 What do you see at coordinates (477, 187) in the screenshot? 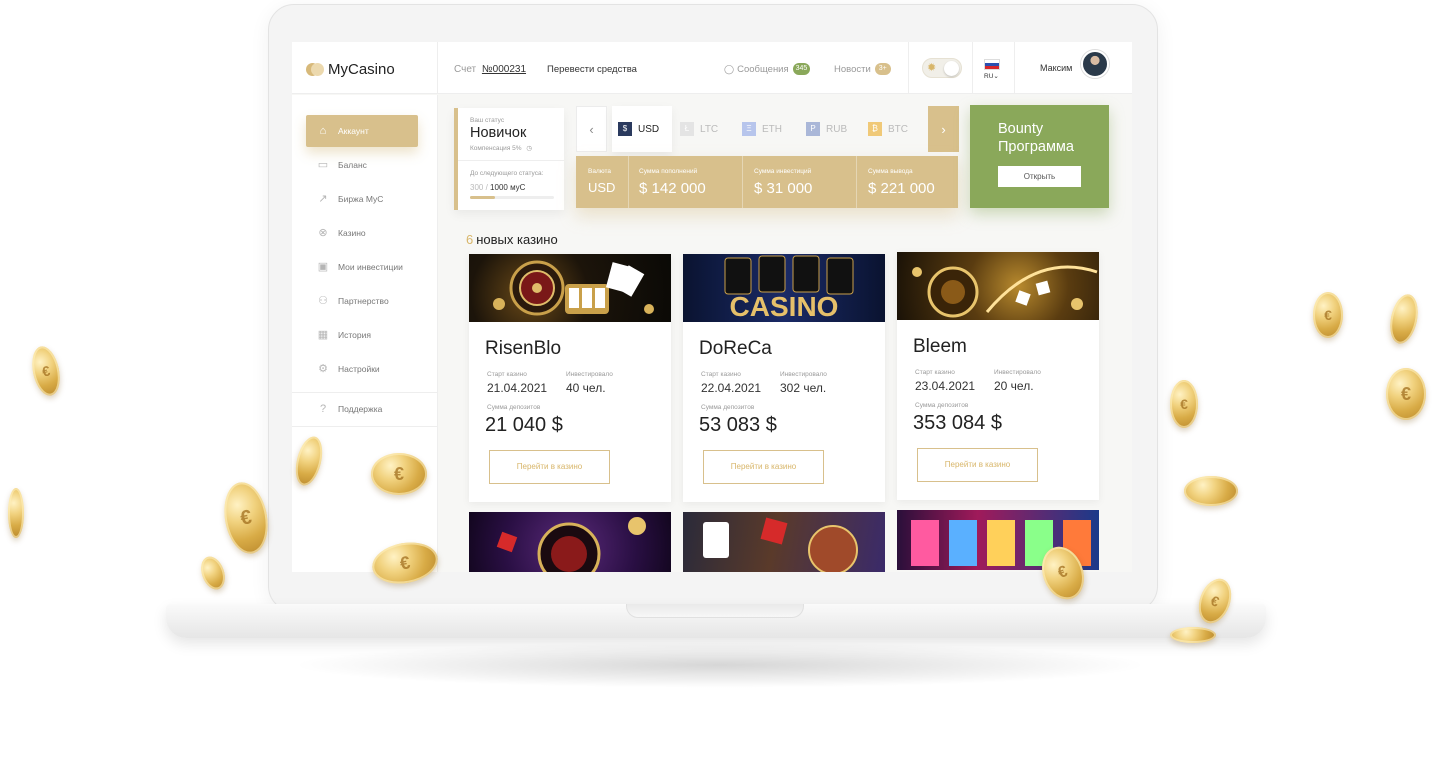
I see `status-current: 300` at bounding box center [477, 187].